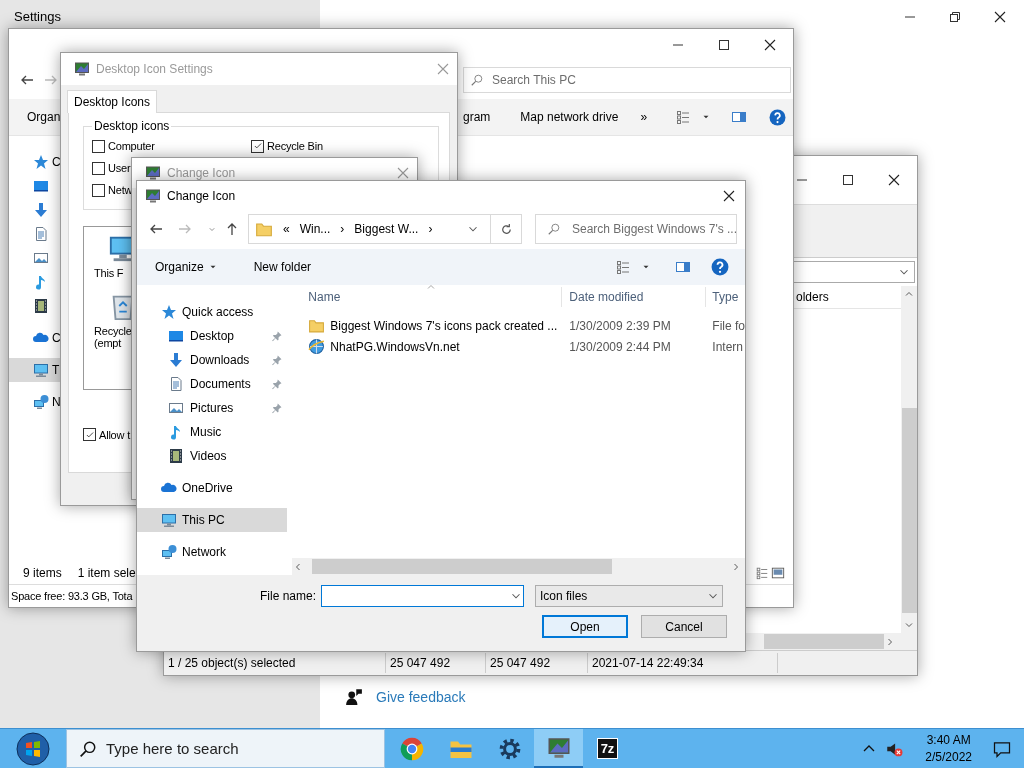  What do you see at coordinates (644, 117) in the screenshot?
I see `toolbar-button: »` at bounding box center [644, 117].